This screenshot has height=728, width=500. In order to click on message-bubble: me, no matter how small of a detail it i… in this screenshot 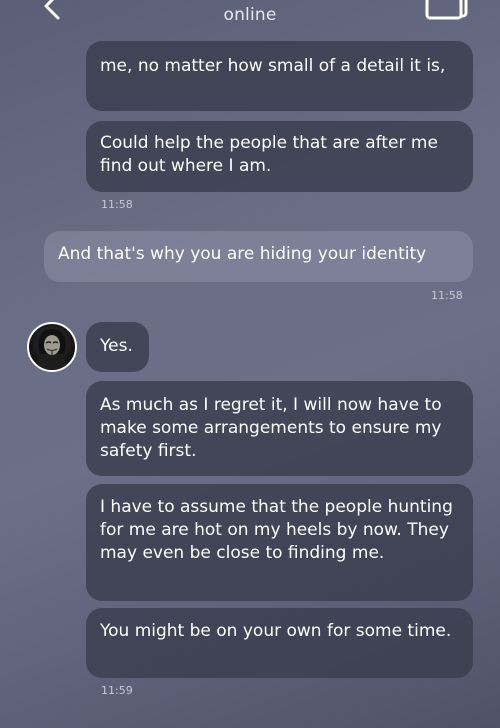, I will do `click(279, 76)`.